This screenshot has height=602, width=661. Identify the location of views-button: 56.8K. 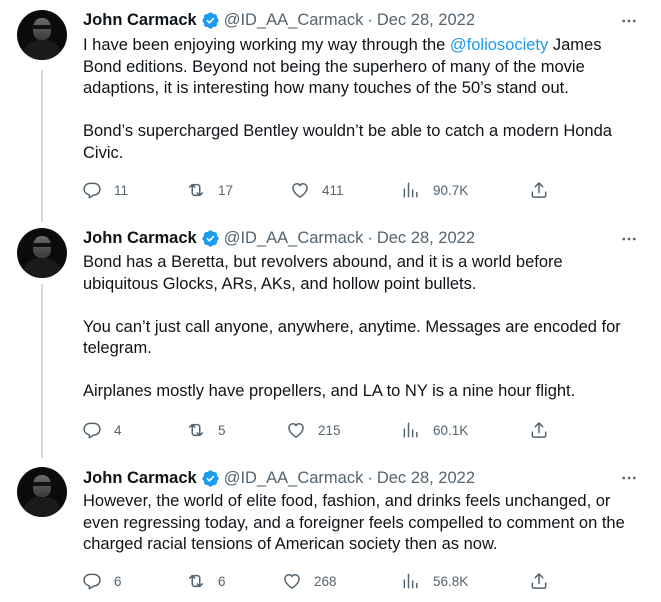
(434, 581).